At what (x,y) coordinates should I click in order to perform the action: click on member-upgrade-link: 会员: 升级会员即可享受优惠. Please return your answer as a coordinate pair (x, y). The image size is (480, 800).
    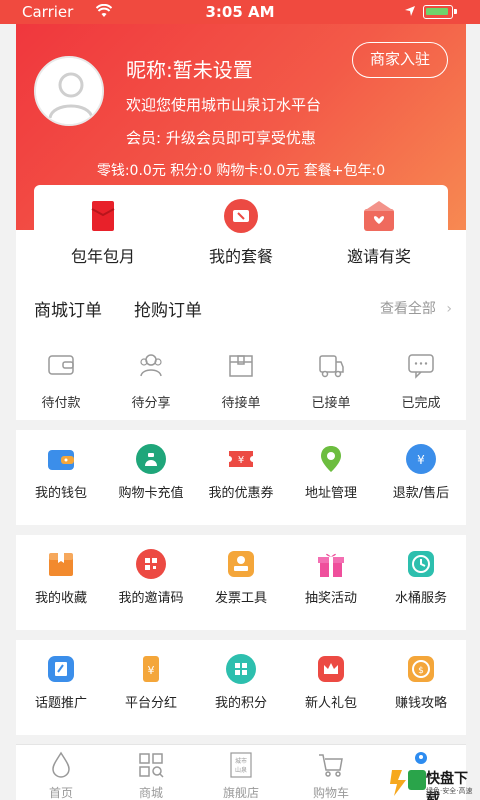
    Looking at the image, I should click on (221, 137).